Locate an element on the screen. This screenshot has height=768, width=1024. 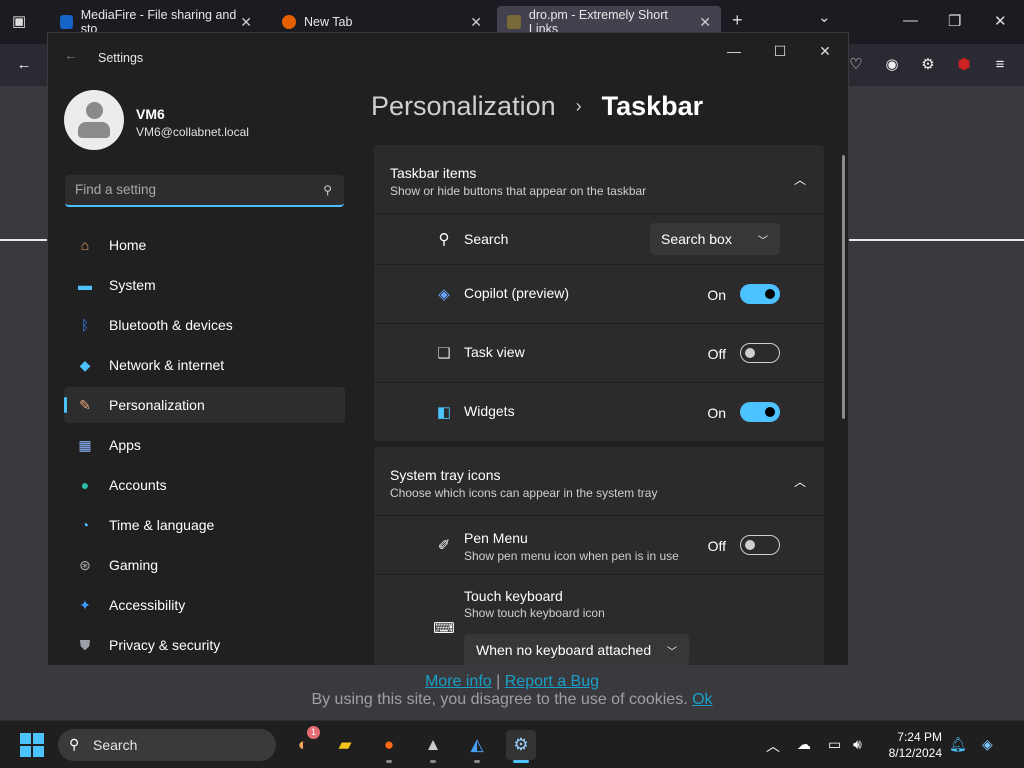
nav-item-personalization: ✎ Personalization is located at coordinates (204, 405).